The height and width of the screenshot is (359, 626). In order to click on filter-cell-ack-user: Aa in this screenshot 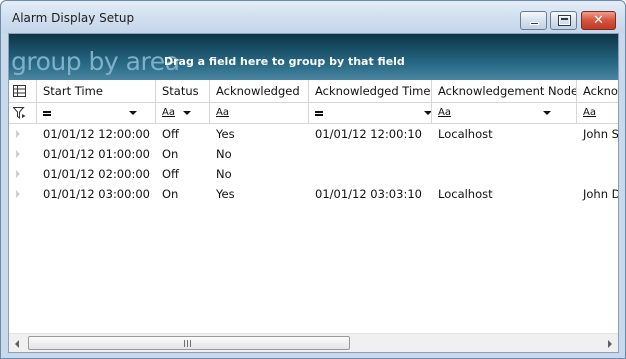, I will do `click(597, 113)`.